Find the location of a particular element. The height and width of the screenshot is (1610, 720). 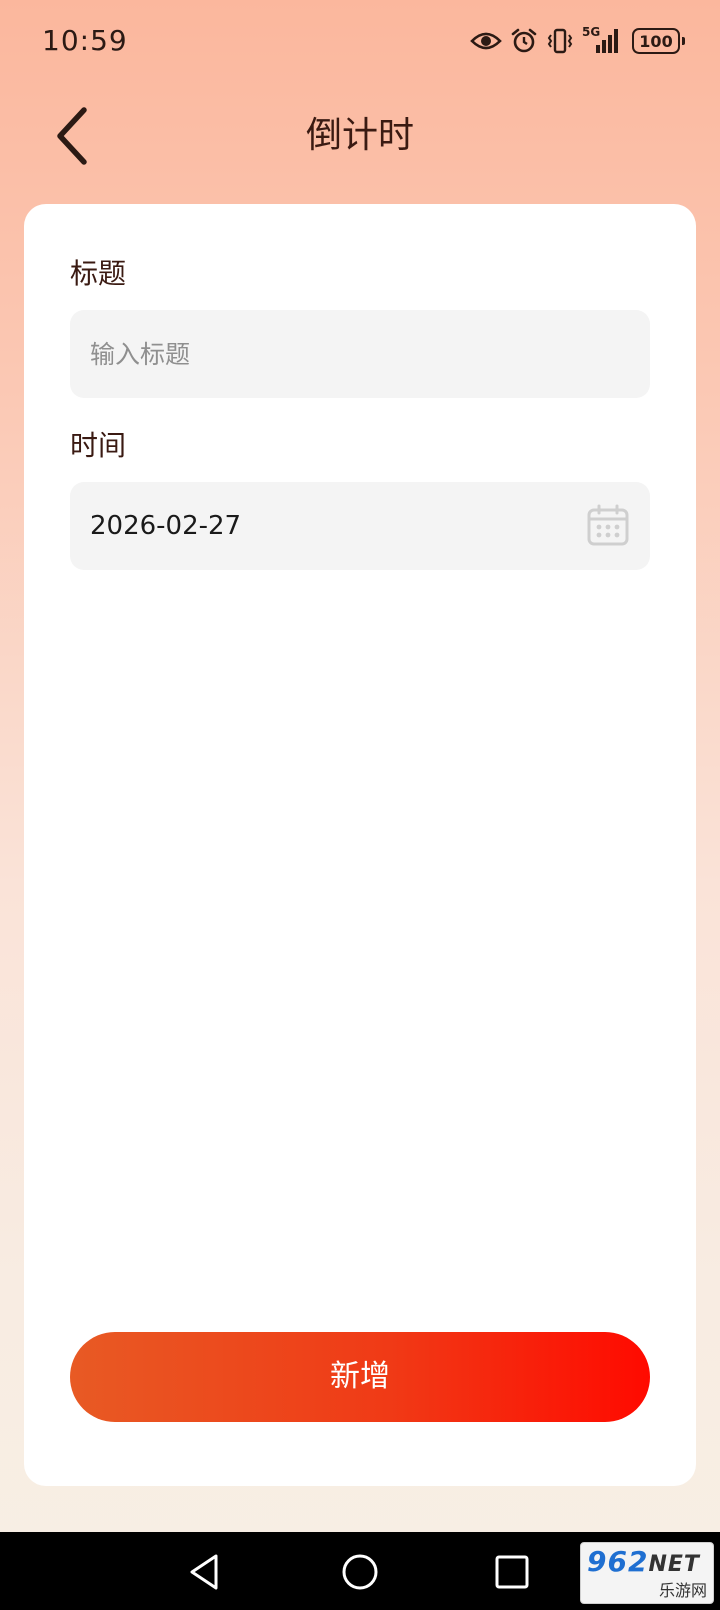

nav-home-icon is located at coordinates (360, 1572).